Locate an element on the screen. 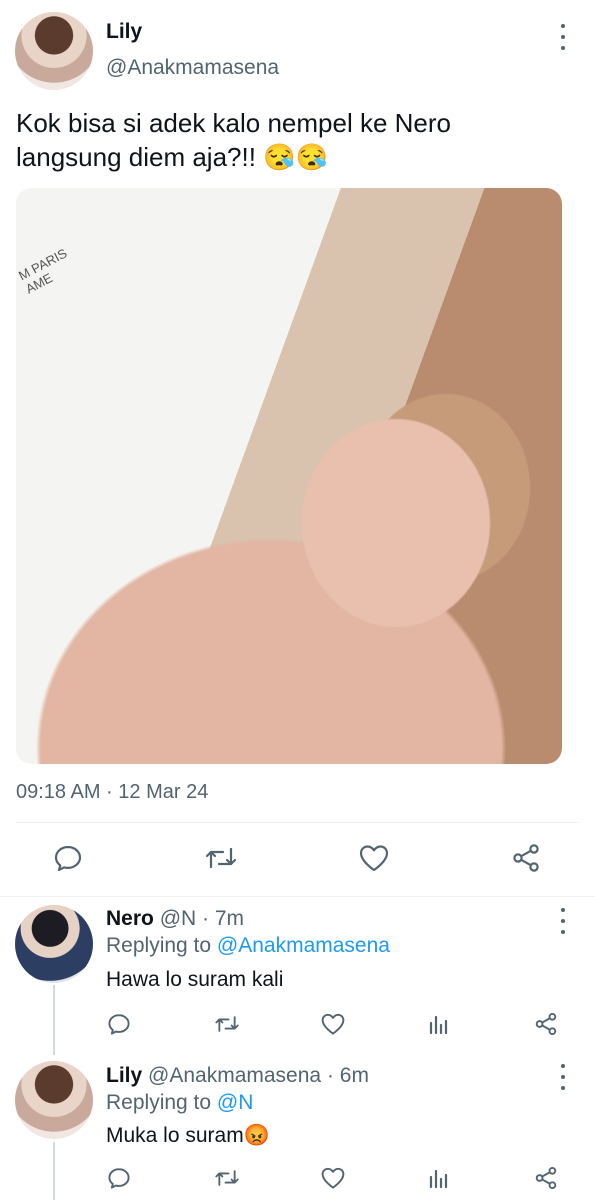 This screenshot has width=595, height=1200. reply-time: 7m is located at coordinates (229, 918).